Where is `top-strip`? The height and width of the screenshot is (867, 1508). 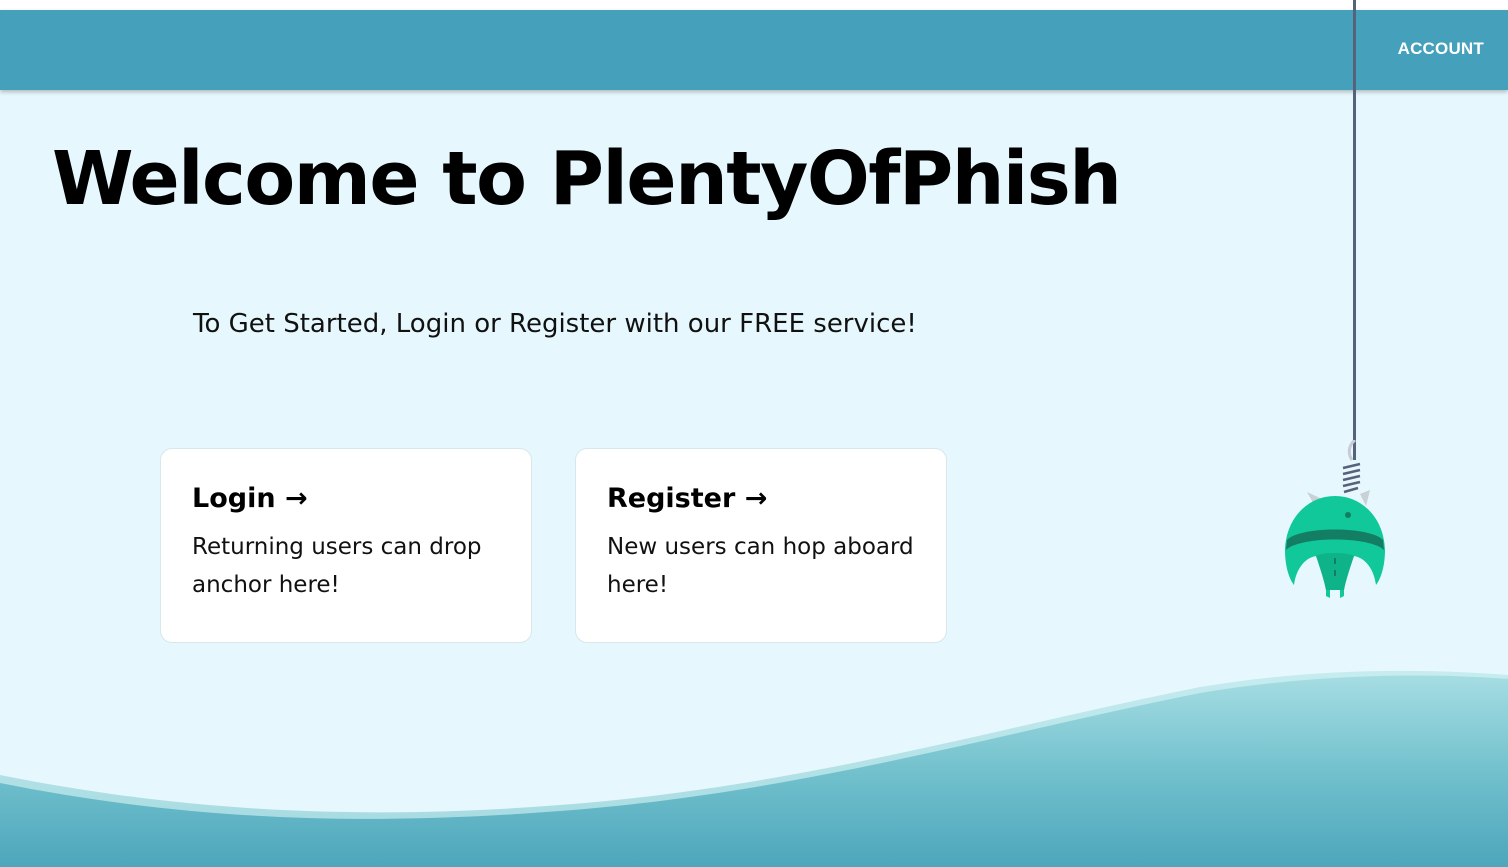 top-strip is located at coordinates (754, 5).